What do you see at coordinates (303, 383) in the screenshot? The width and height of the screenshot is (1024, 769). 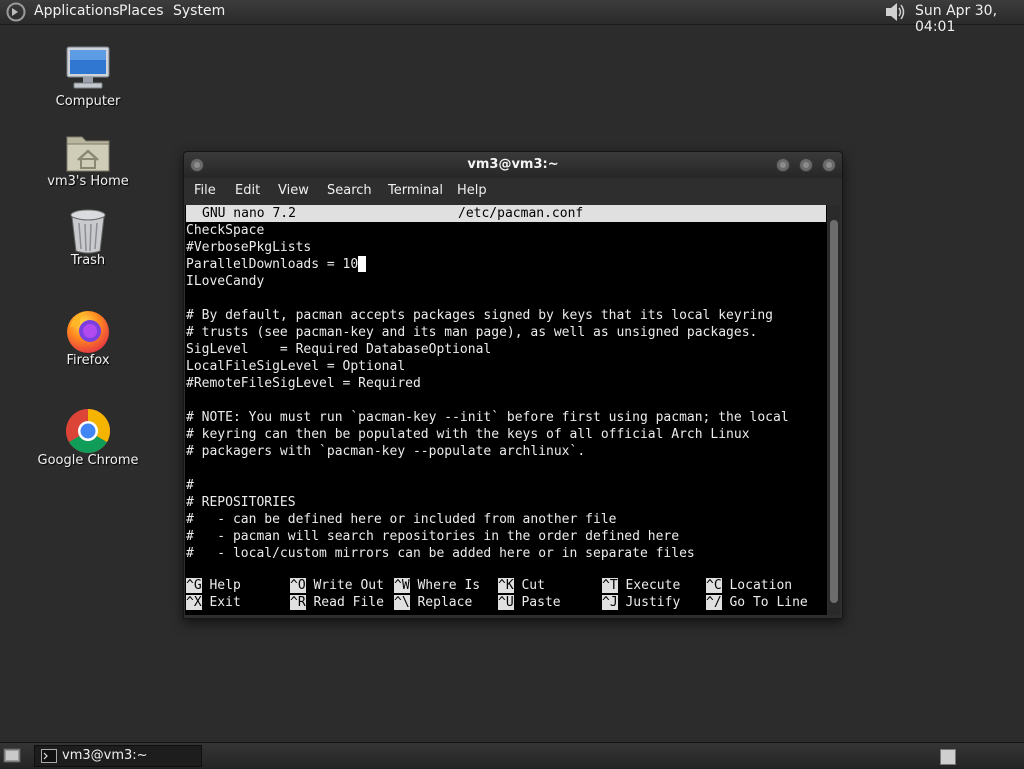 I see `editor-line: #RemoteFileSigLevel = Required` at bounding box center [303, 383].